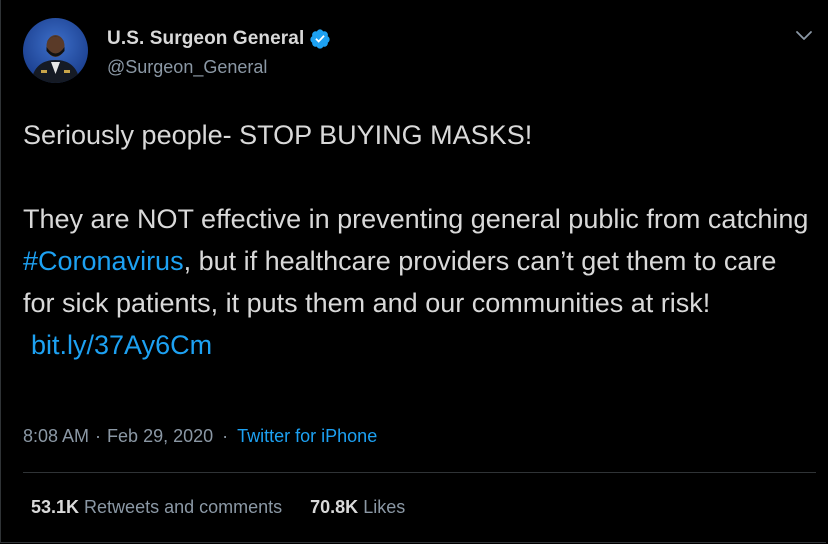  I want to click on retweets-count: 53.1K, so click(55, 507).